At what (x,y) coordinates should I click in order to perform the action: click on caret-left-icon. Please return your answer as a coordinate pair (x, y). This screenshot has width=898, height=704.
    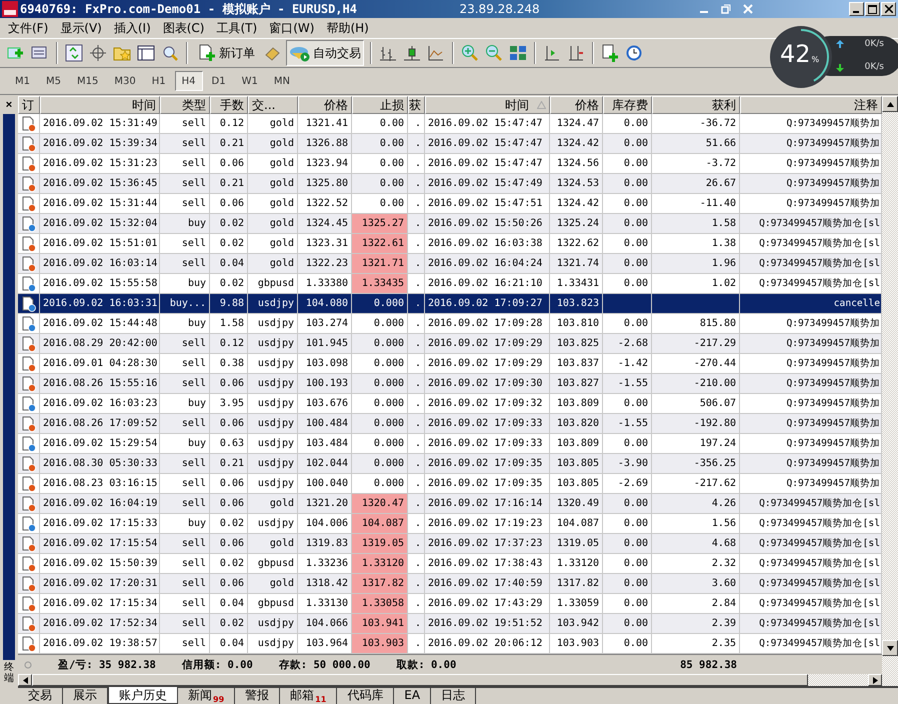
    Looking at the image, I should click on (25, 680).